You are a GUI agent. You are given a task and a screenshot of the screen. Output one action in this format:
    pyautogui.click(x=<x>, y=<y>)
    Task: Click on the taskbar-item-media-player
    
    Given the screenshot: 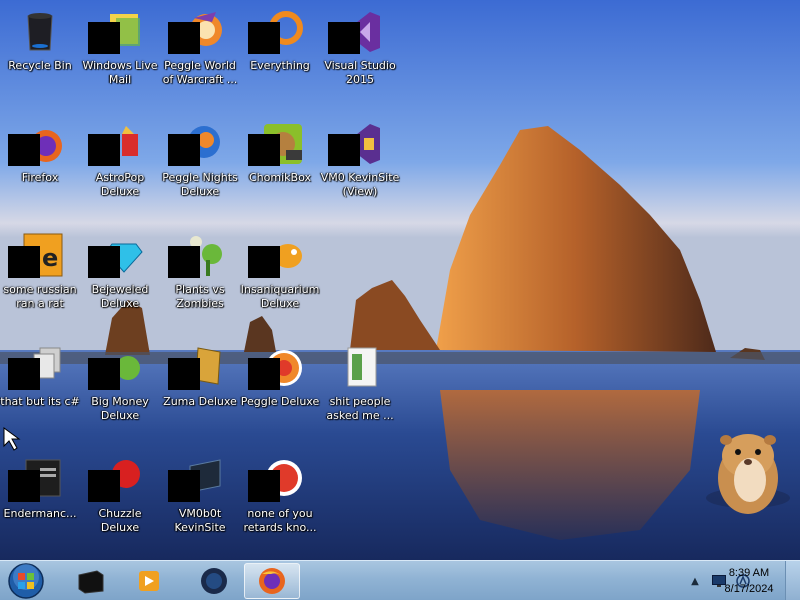 What is the action you would take?
    pyautogui.click(x=148, y=581)
    